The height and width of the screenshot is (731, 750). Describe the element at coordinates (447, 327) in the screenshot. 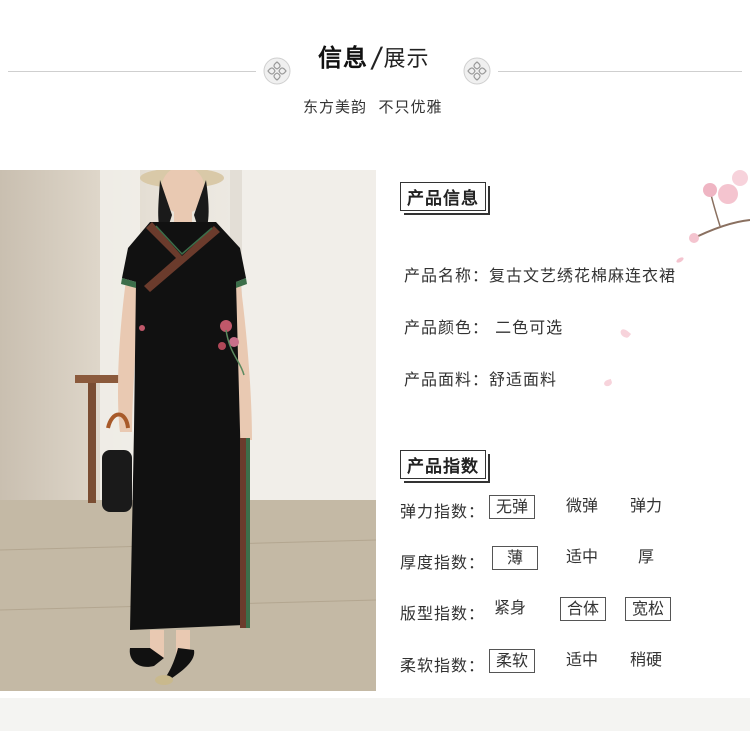

I see `info-label: 产品颜色：` at that location.